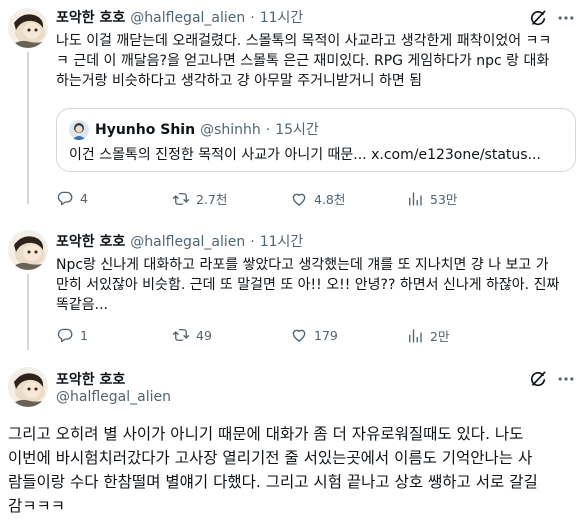 Image resolution: width=584 pixels, height=528 pixels. I want to click on reply-button: 1, so click(72, 335).